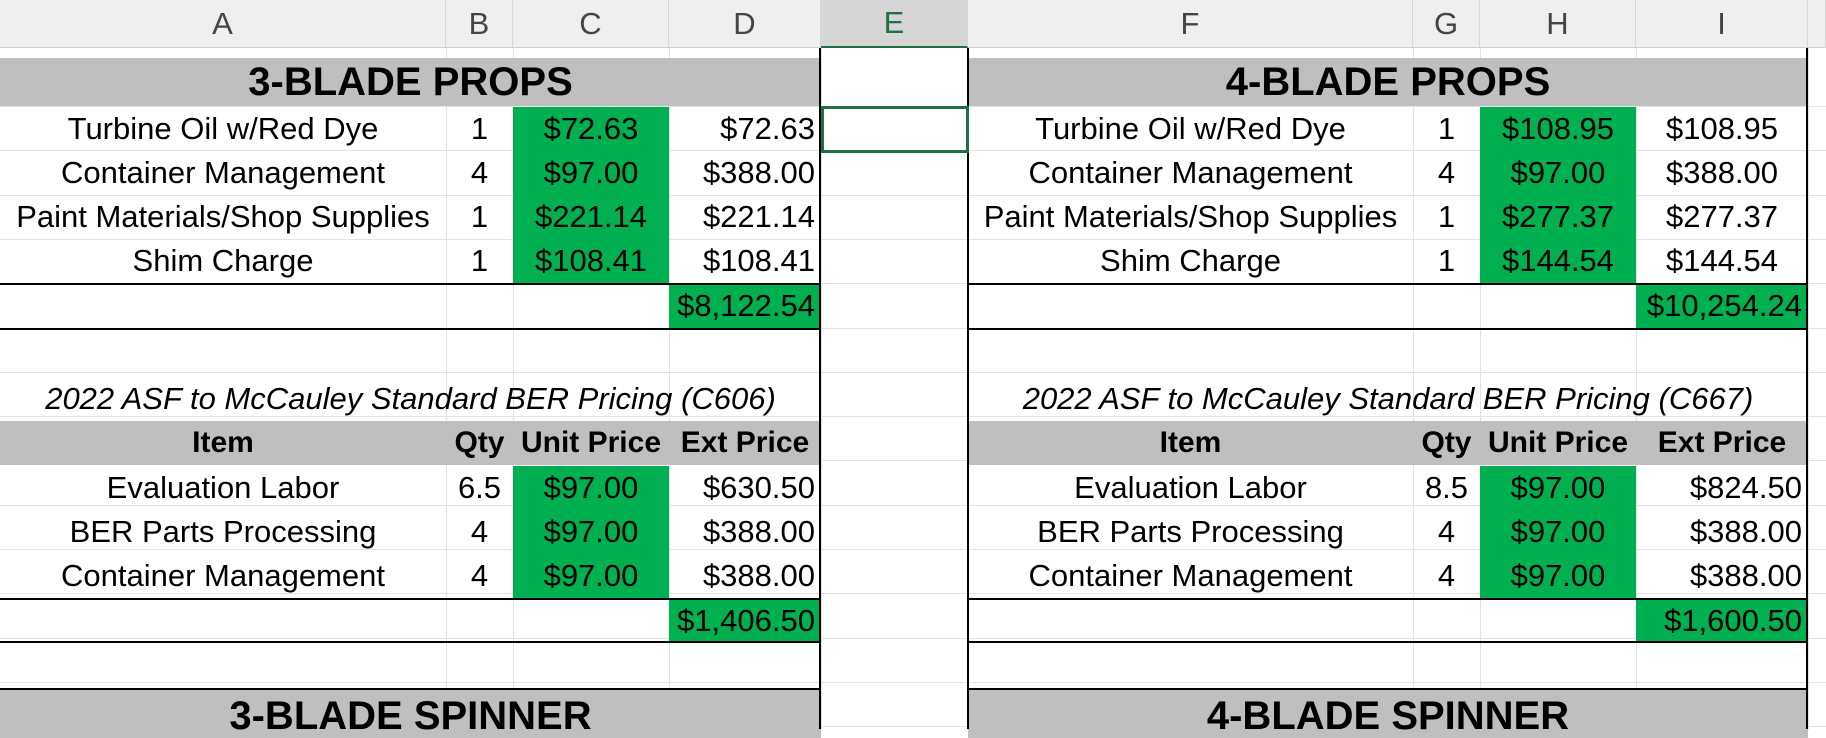 This screenshot has width=1826, height=738. I want to click on column-header-f: F, so click(1190, 24).